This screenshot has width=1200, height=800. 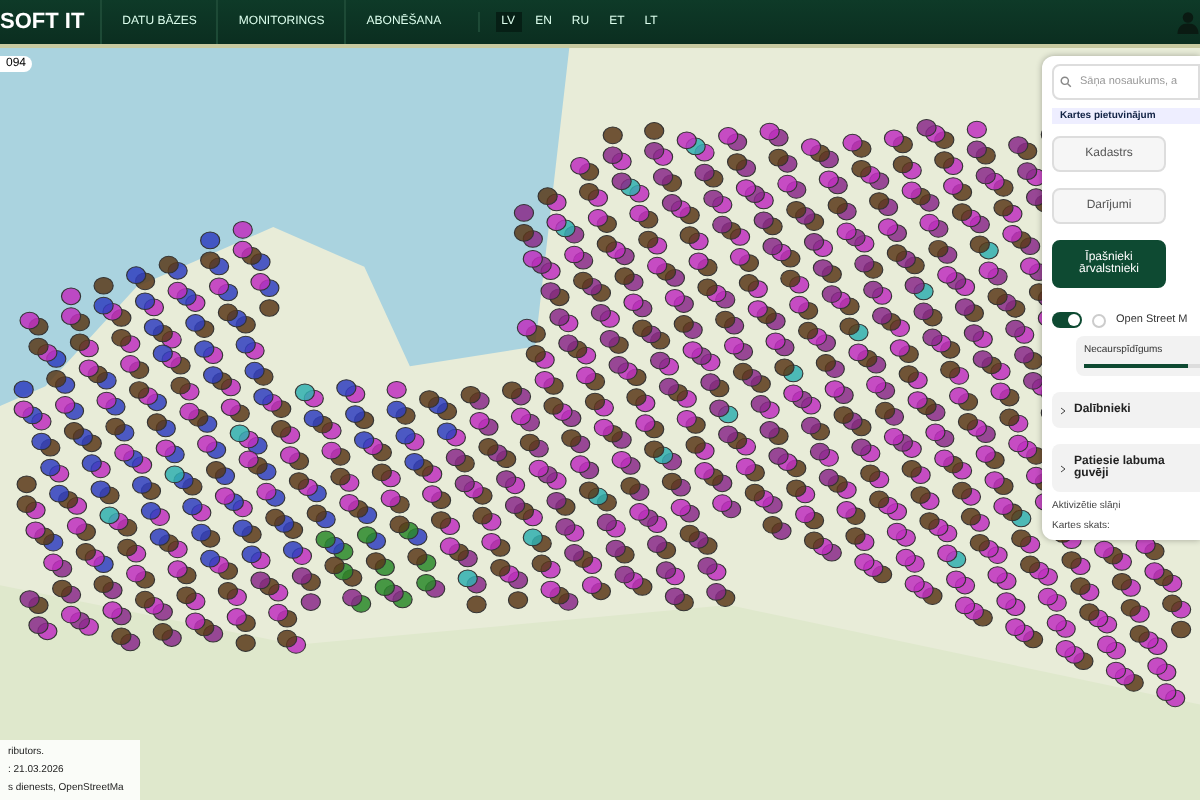 I want to click on radio-button, so click(x=1099, y=320).